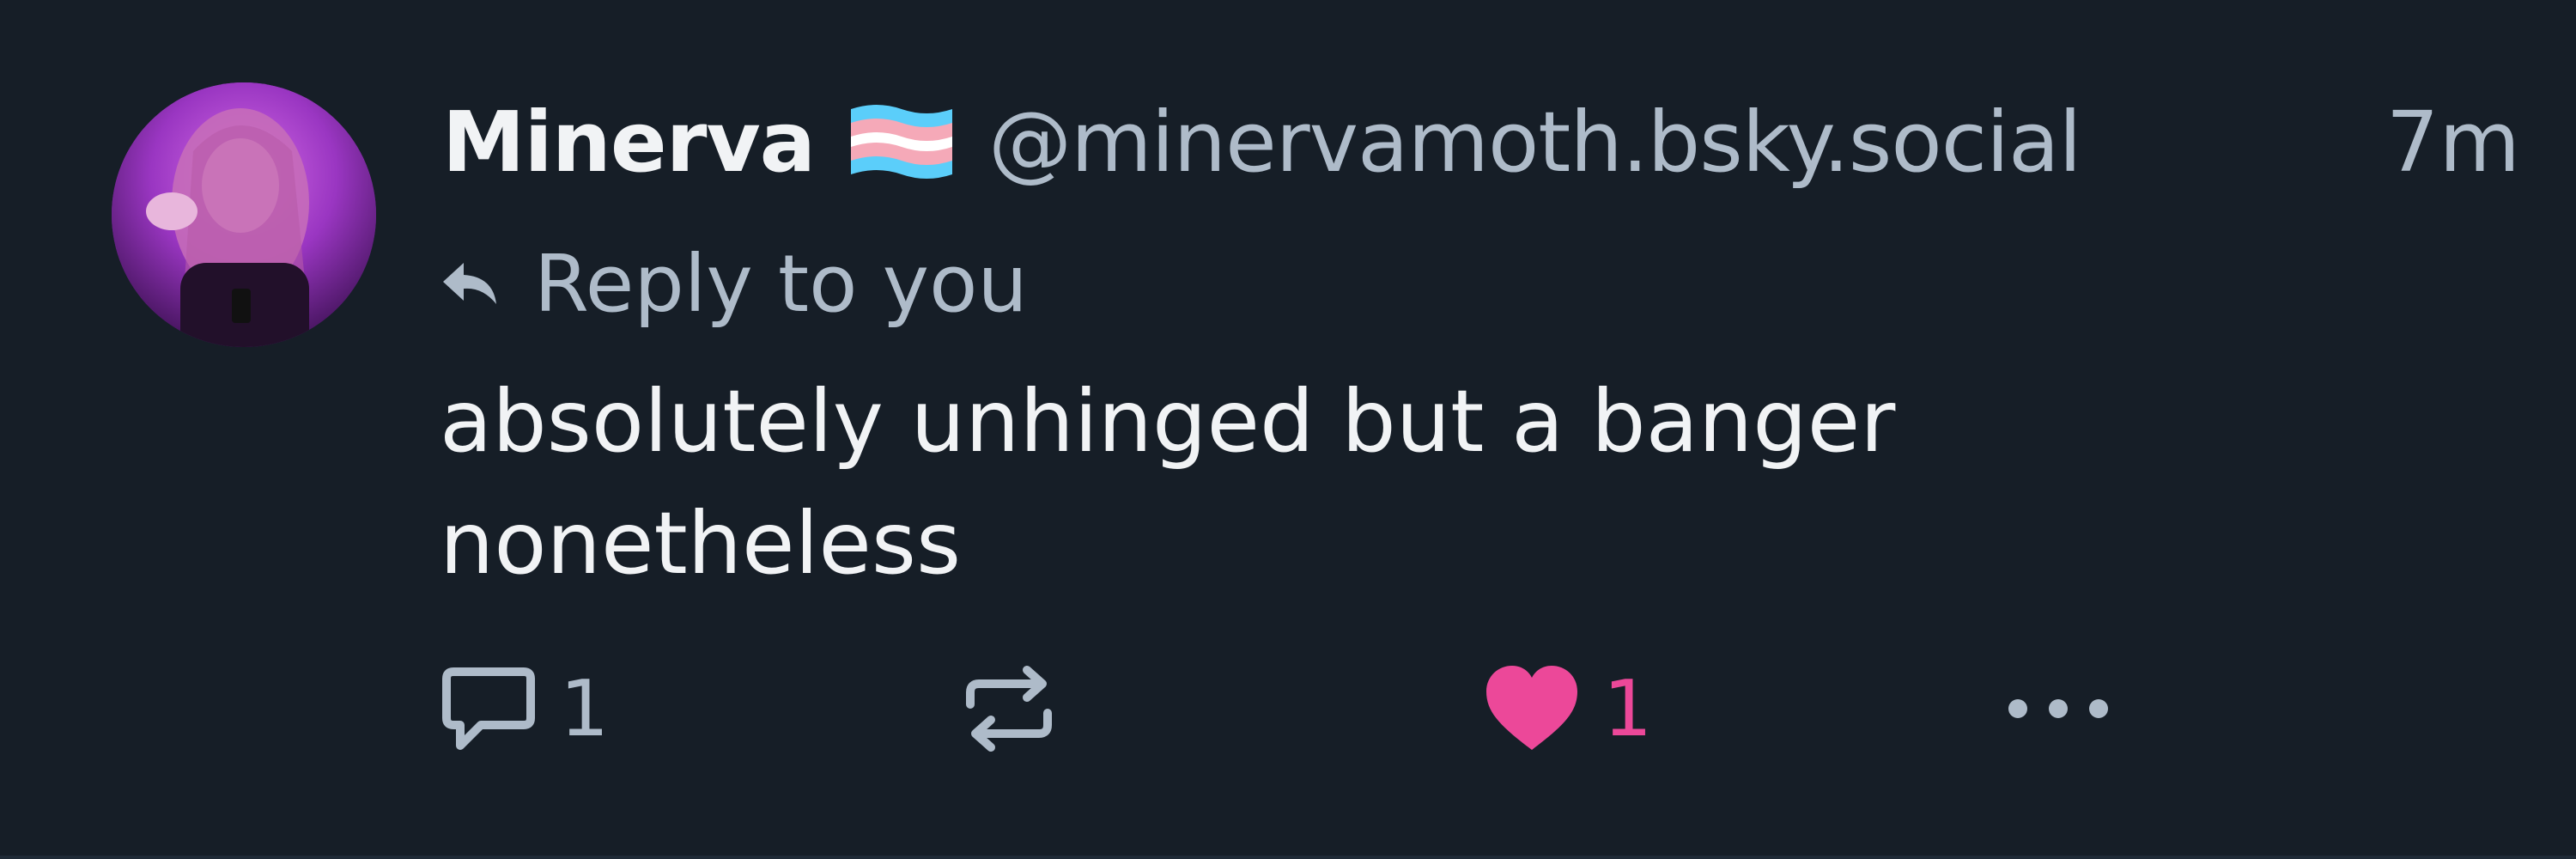 The width and height of the screenshot is (2576, 859). I want to click on author-handle: @minervamoth.bsky.social, so click(1535, 142).